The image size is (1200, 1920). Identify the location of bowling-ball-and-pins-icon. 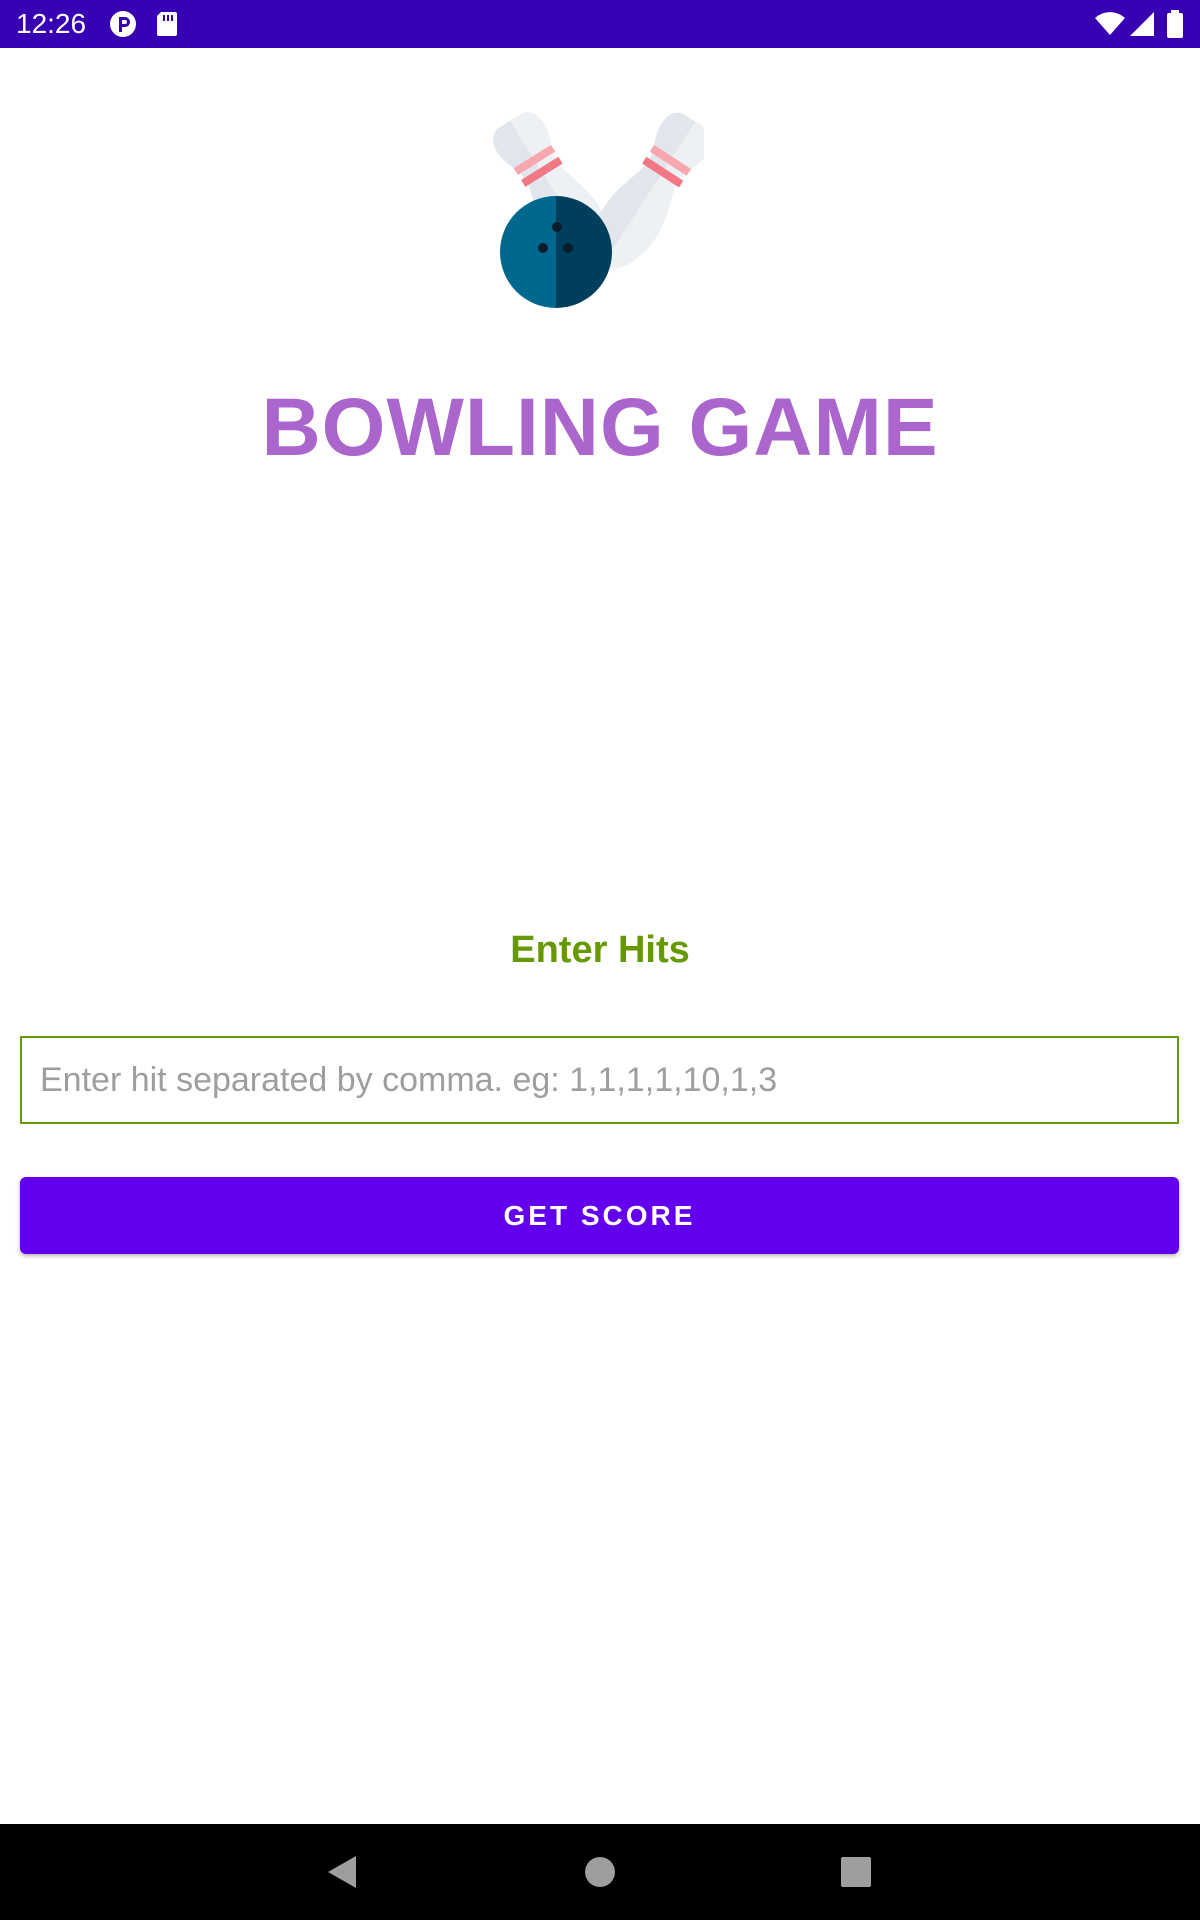
(602, 209).